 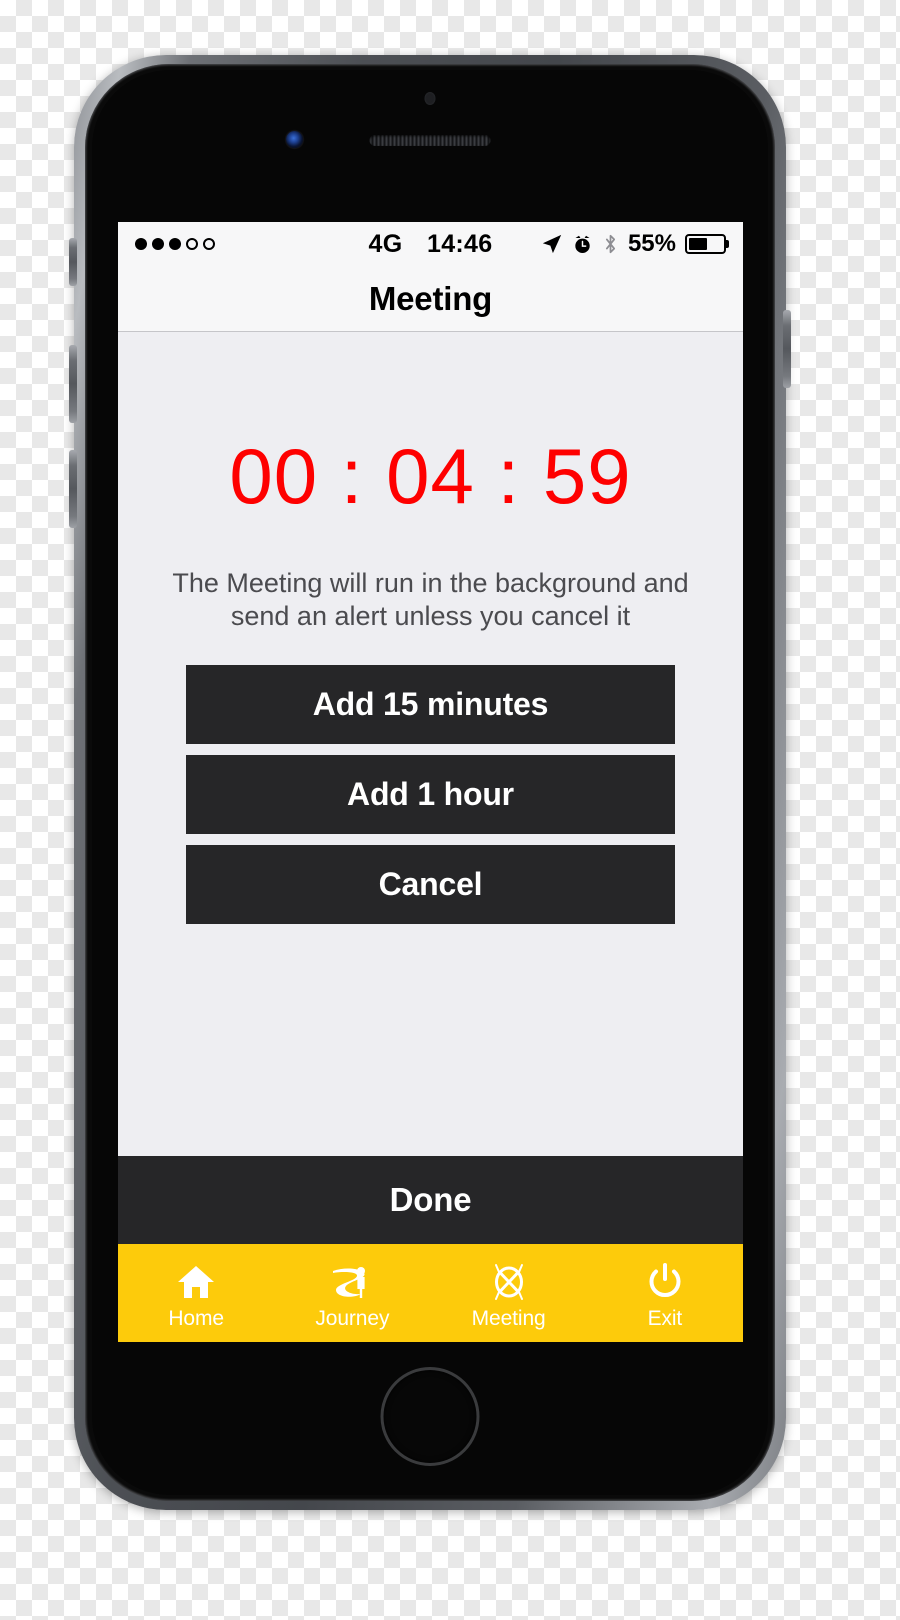 What do you see at coordinates (196, 1318) in the screenshot?
I see `tab-home-label: Home` at bounding box center [196, 1318].